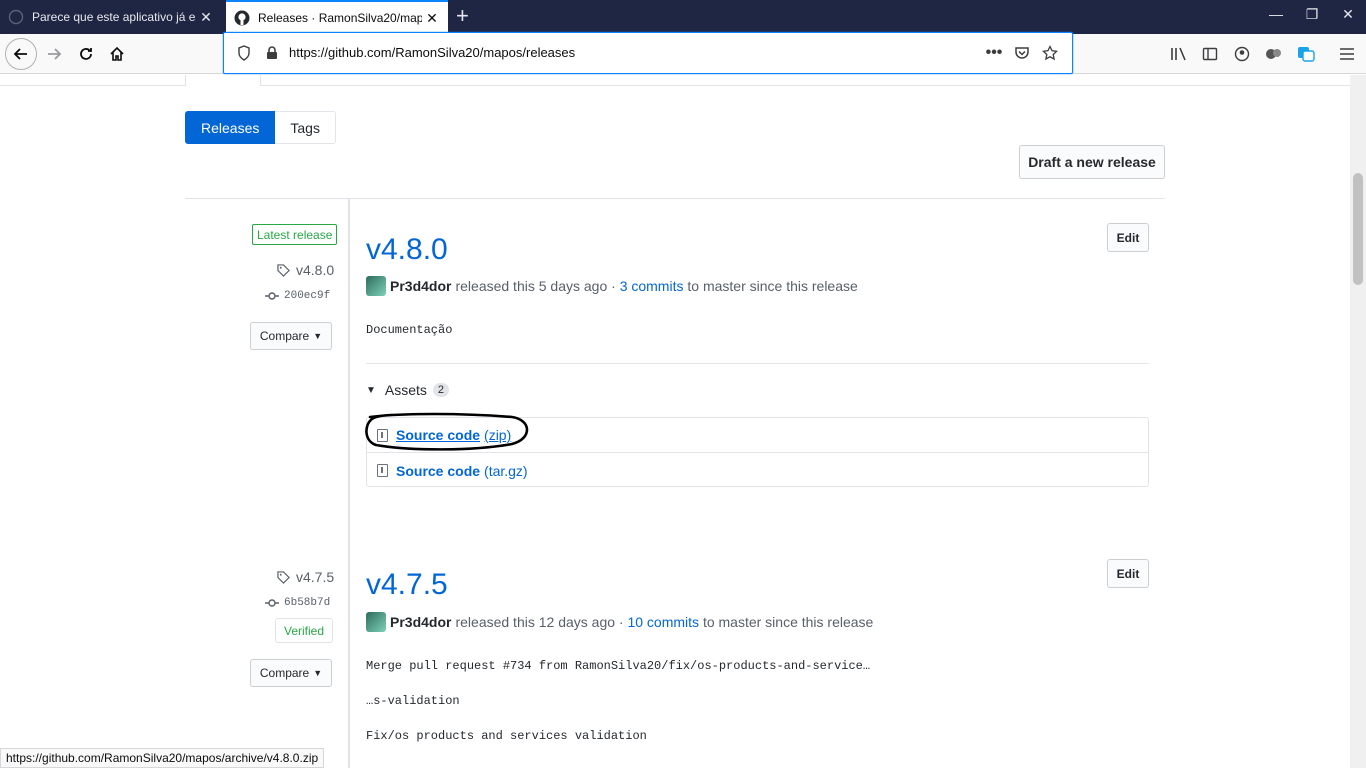 This screenshot has width=1366, height=768. I want to click on commits-link: 10 commits, so click(663, 622).